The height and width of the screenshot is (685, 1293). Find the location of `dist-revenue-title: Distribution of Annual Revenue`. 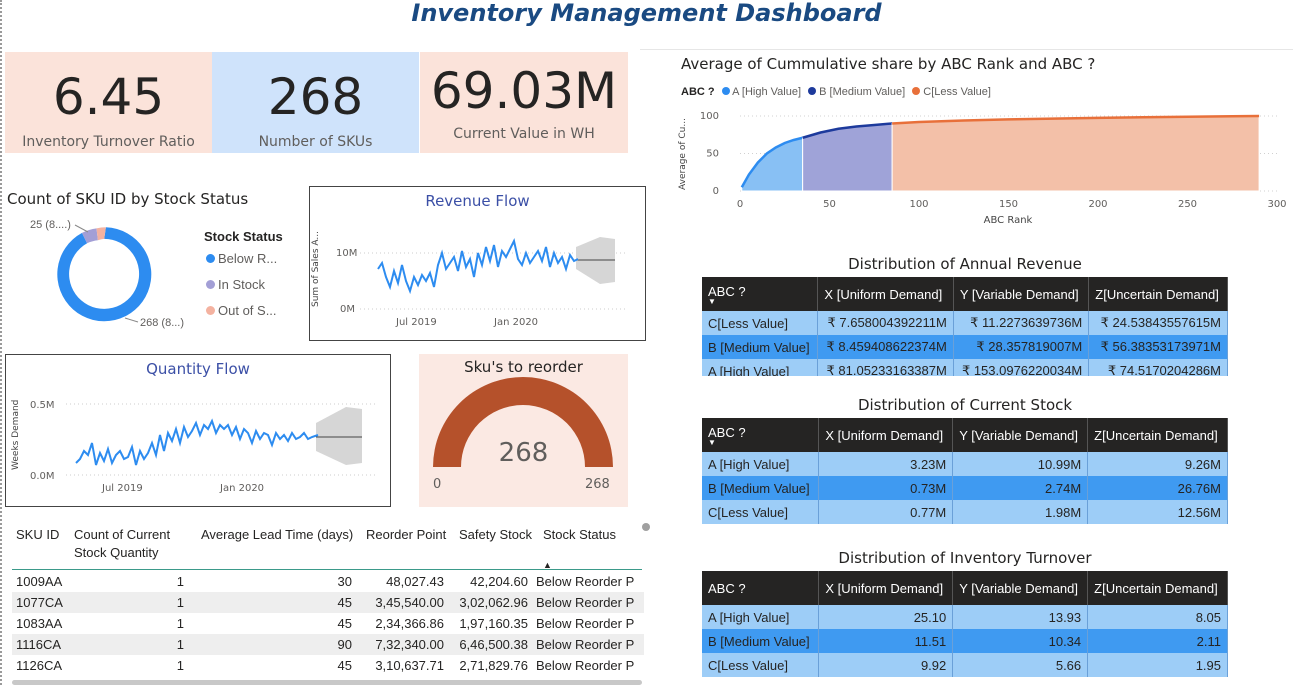

dist-revenue-title: Distribution of Annual Revenue is located at coordinates (965, 264).